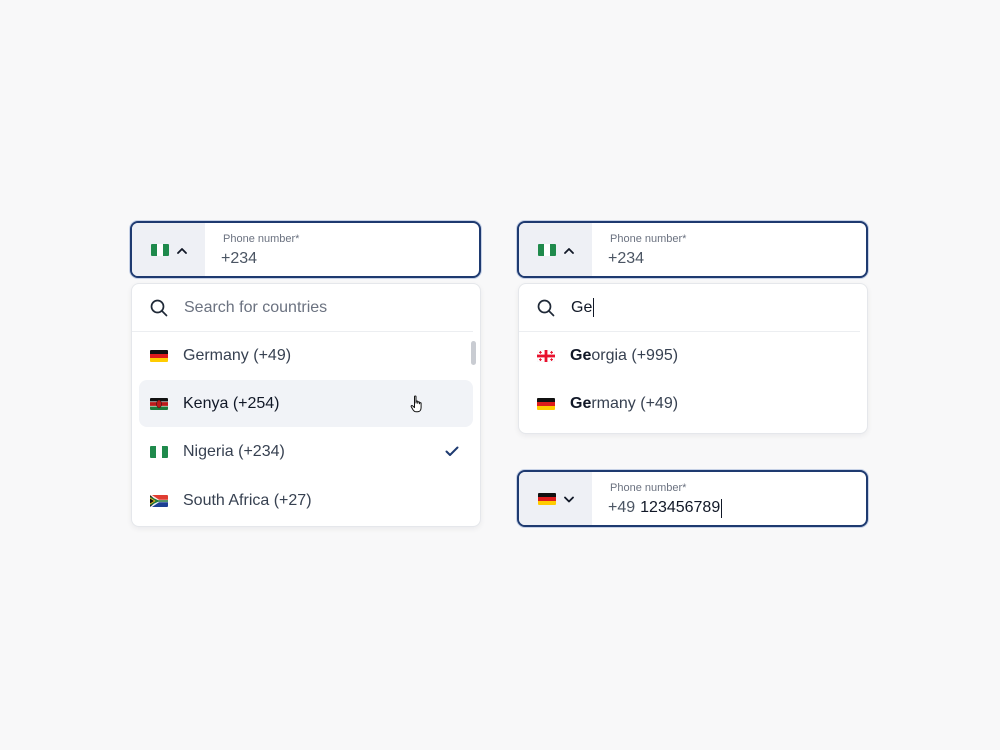  I want to click on phone-field-right: Phone number* +234, so click(692, 249).